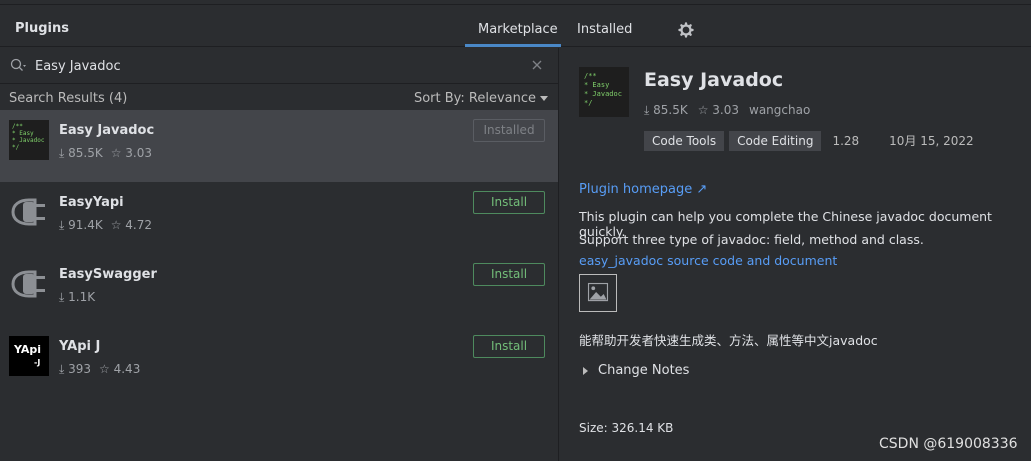  What do you see at coordinates (779, 110) in the screenshot?
I see `vendor: wangchao` at bounding box center [779, 110].